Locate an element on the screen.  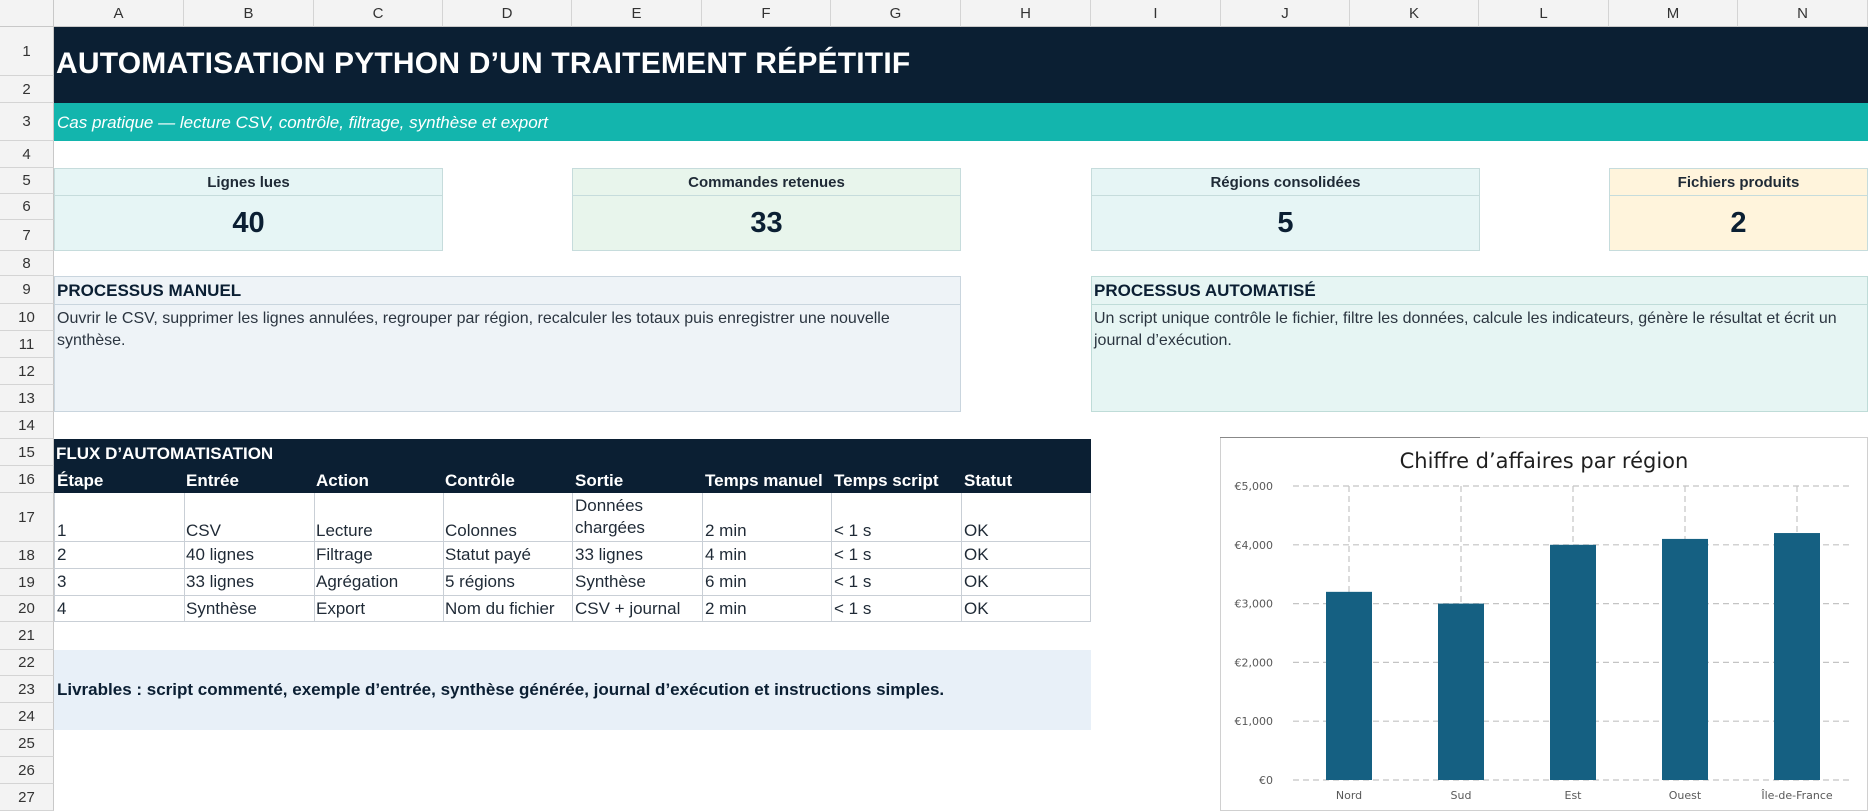
table-cell: CSV is located at coordinates (203, 531).